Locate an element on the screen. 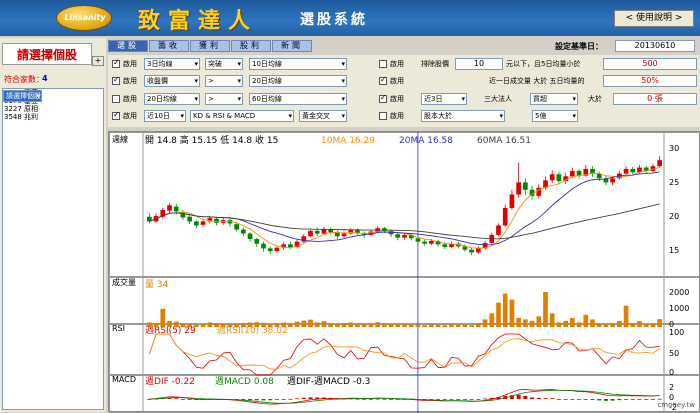 The image size is (700, 413). stock-list-item: 3548 兆利 is located at coordinates (53, 117).